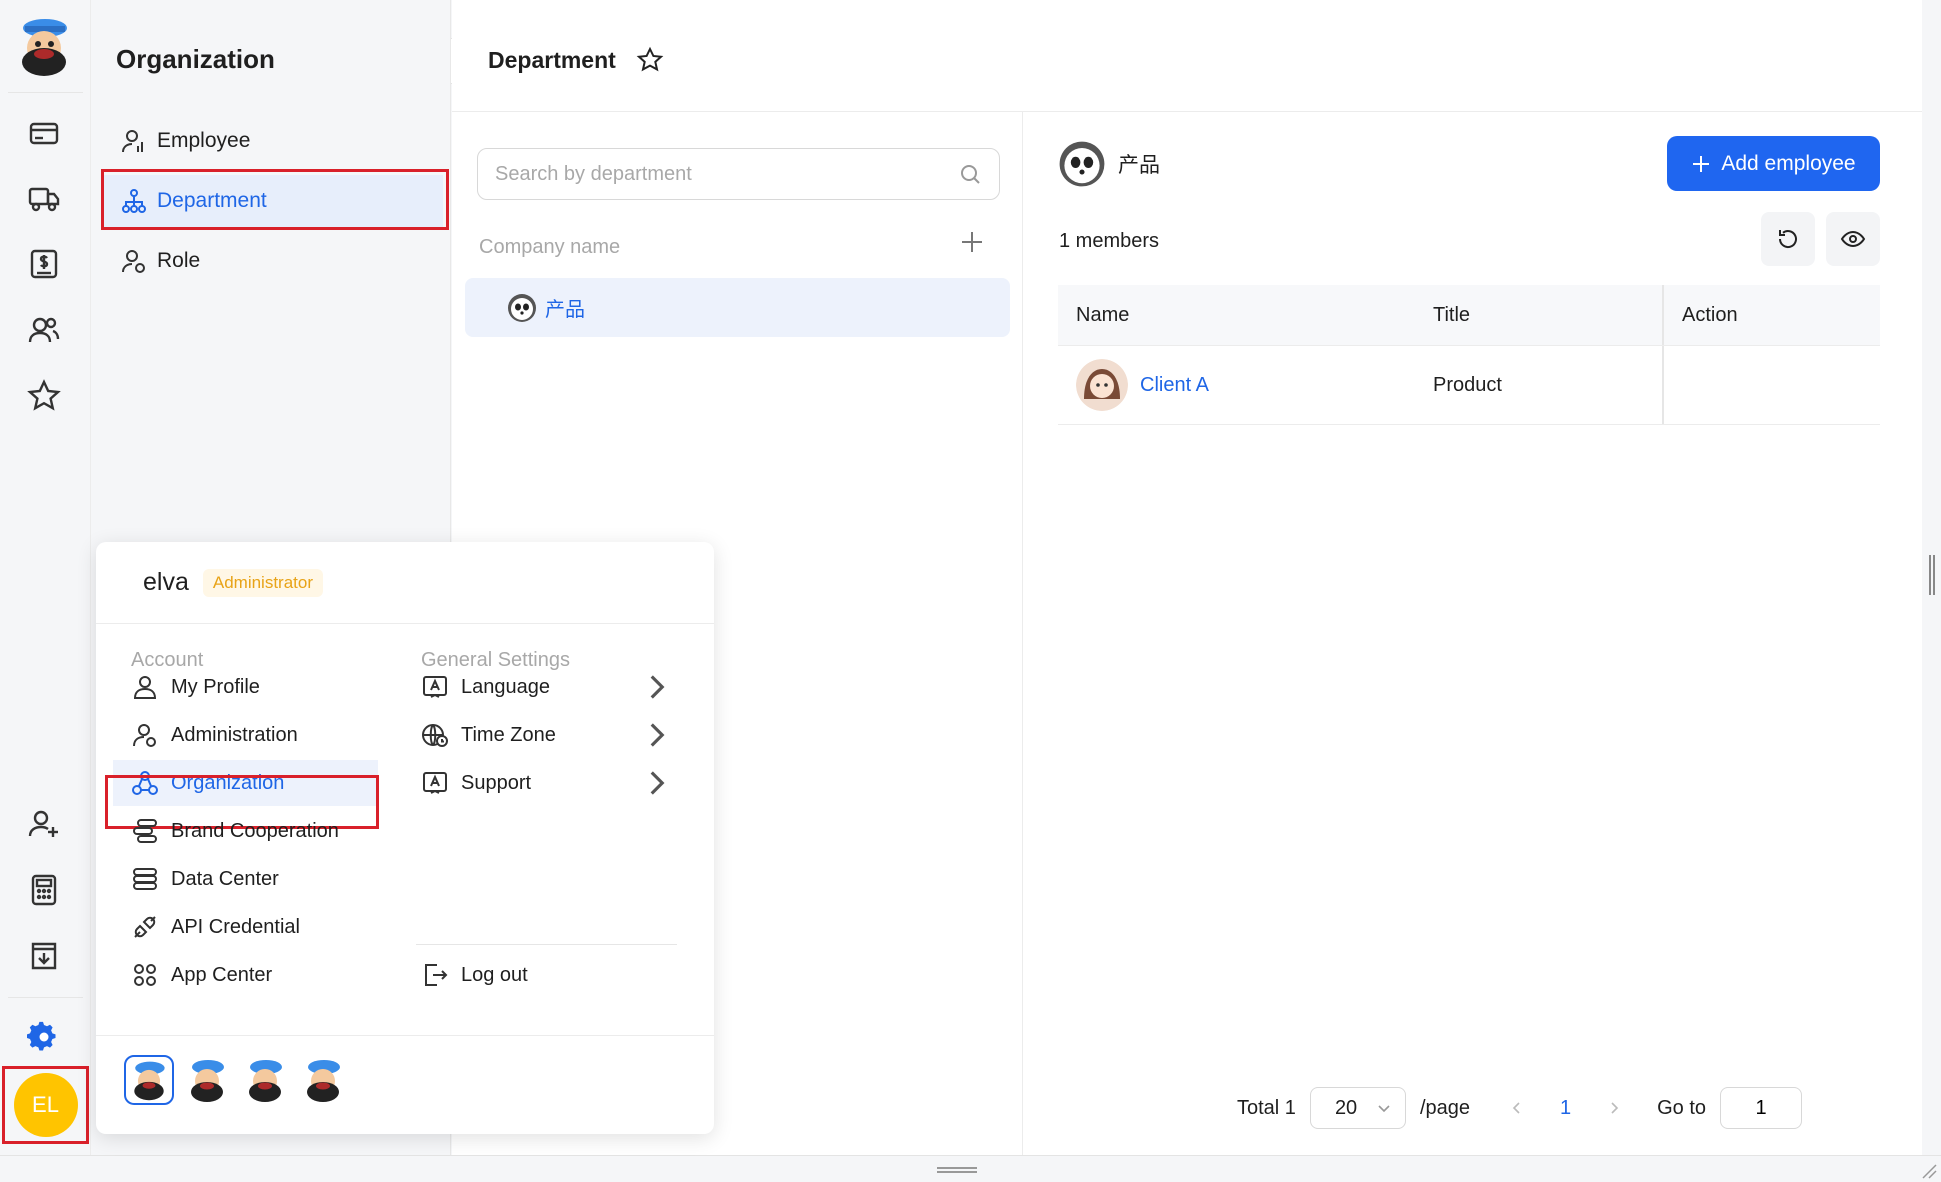 The width and height of the screenshot is (1941, 1182). I want to click on page-header: Department, so click(1187, 56).